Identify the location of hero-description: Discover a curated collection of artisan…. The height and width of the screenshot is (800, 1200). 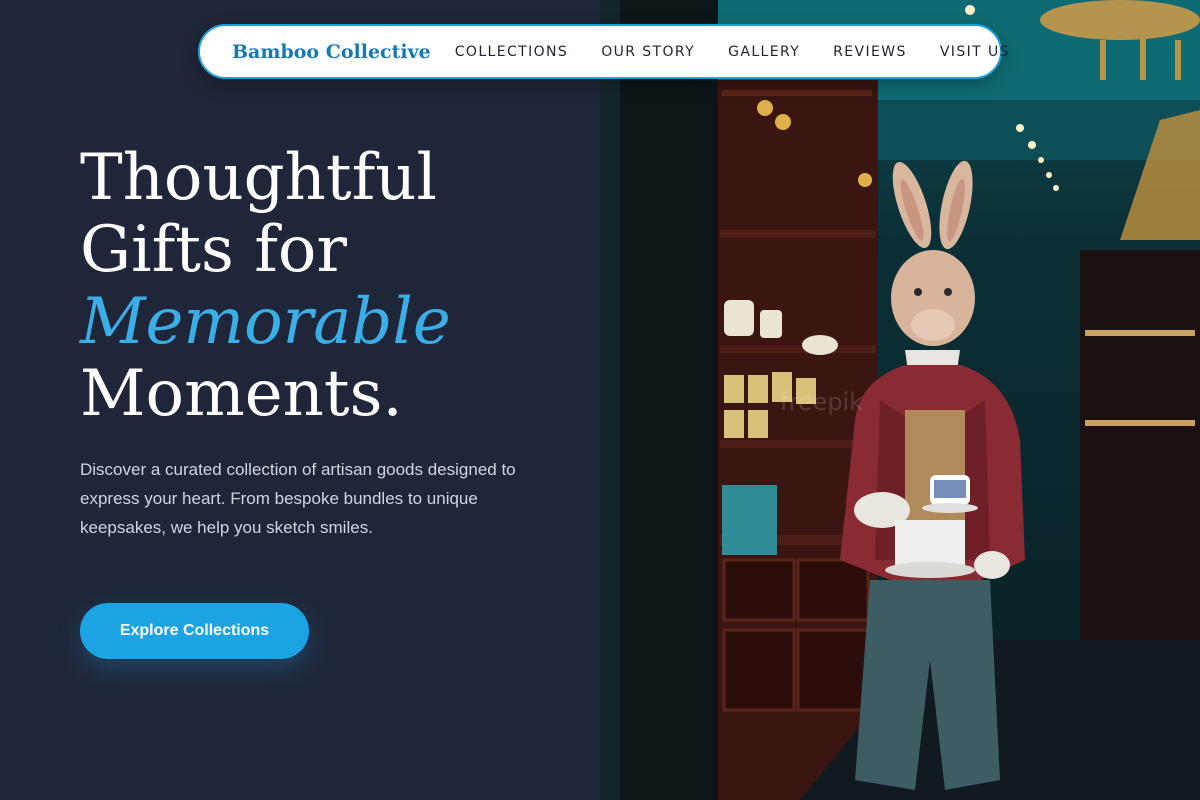
(298, 498).